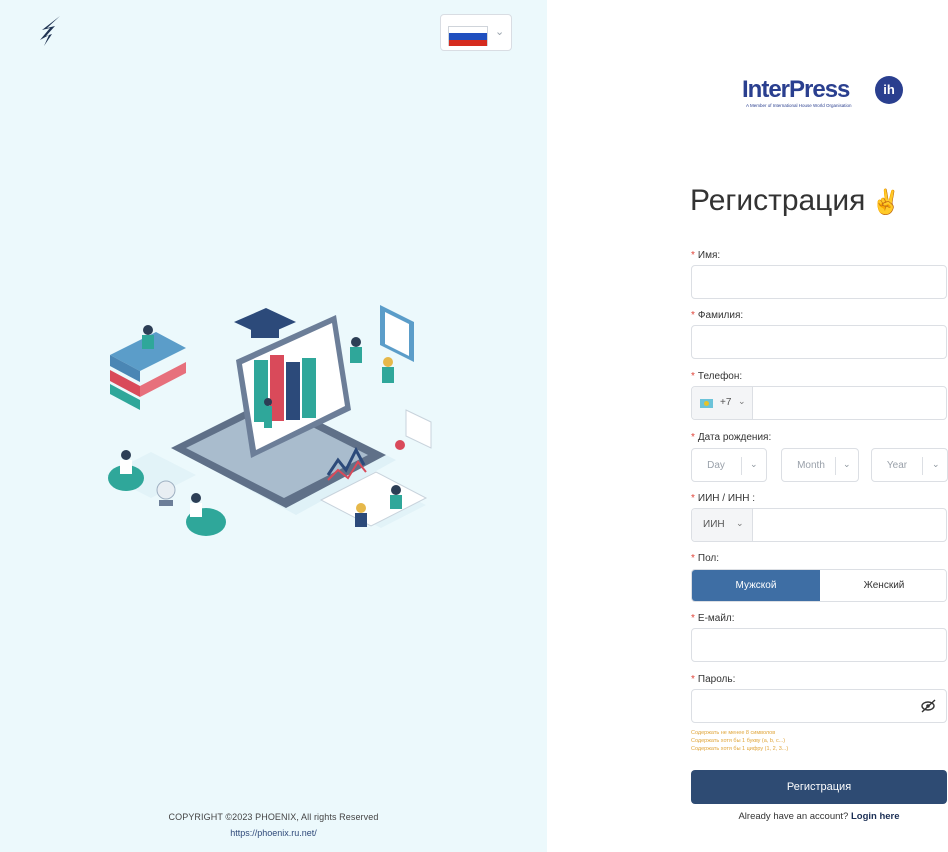 The width and height of the screenshot is (948, 852). What do you see at coordinates (734, 437) in the screenshot?
I see `birth-date-label-text: Дата рождения:` at bounding box center [734, 437].